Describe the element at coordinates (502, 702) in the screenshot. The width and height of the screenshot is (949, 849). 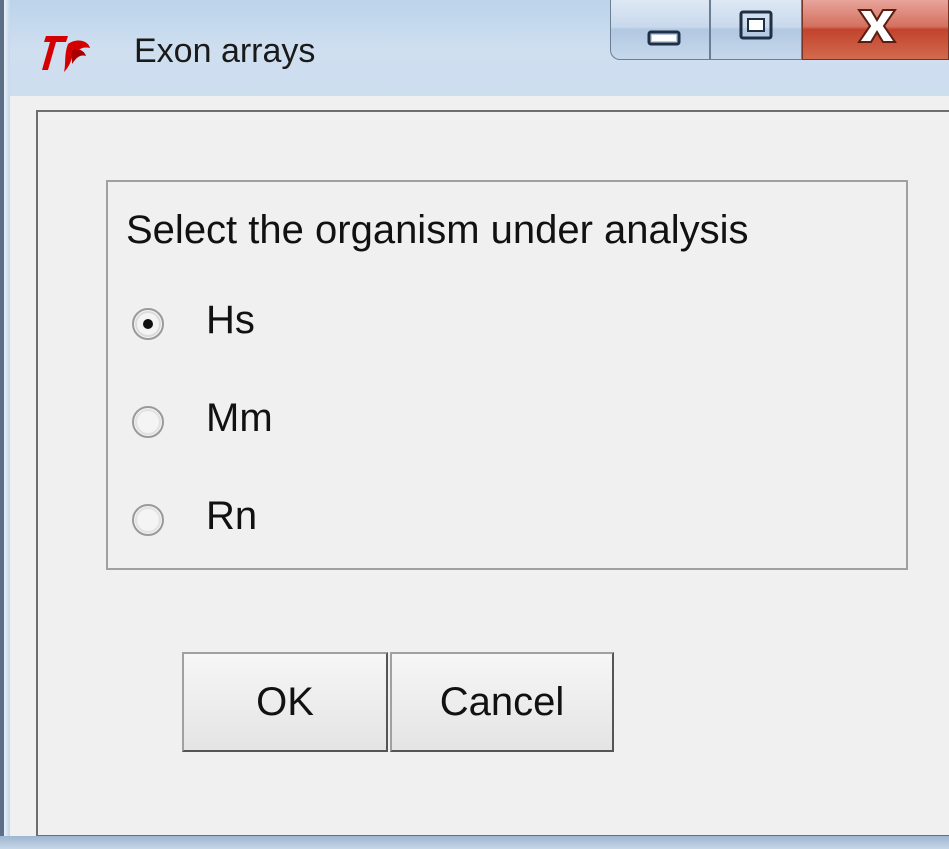
I see `cancel-button: Cancel` at that location.